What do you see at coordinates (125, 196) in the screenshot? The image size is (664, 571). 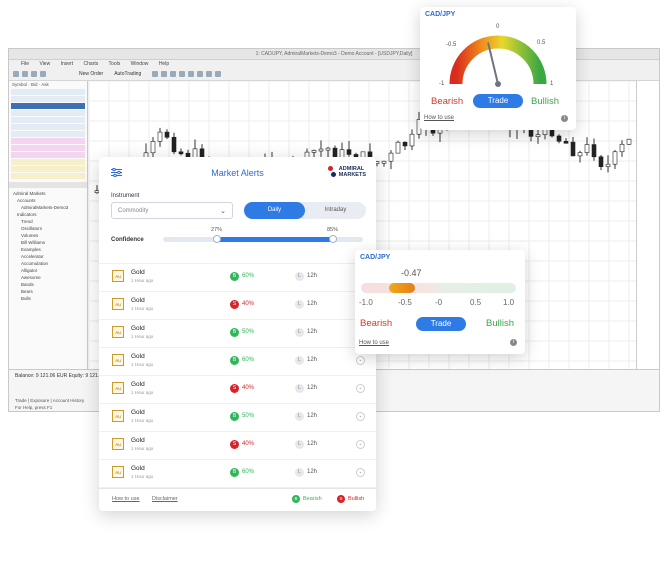 I see `instrument-label: Instrument` at bounding box center [125, 196].